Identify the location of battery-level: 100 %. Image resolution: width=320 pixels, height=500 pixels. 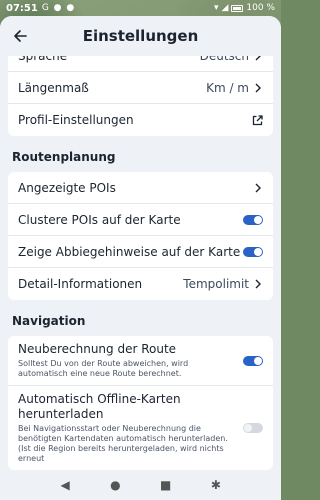
(260, 8).